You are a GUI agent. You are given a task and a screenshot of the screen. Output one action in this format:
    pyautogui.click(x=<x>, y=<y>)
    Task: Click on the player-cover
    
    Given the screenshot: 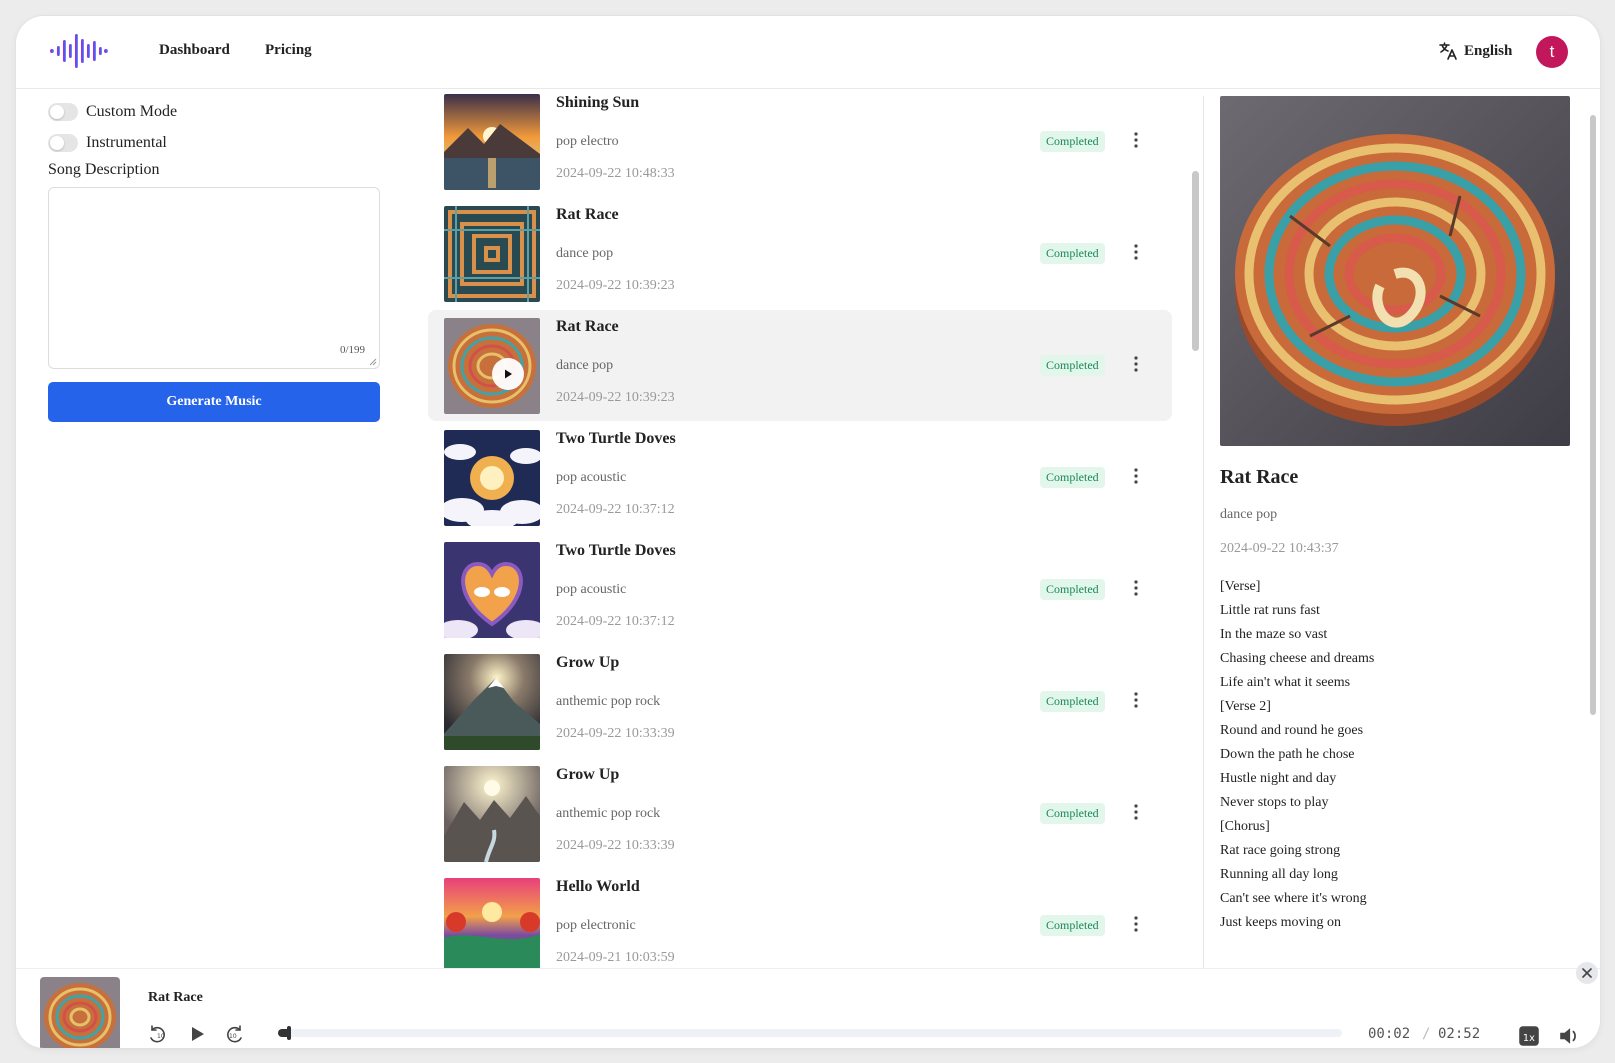 What is the action you would take?
    pyautogui.click(x=80, y=1012)
    